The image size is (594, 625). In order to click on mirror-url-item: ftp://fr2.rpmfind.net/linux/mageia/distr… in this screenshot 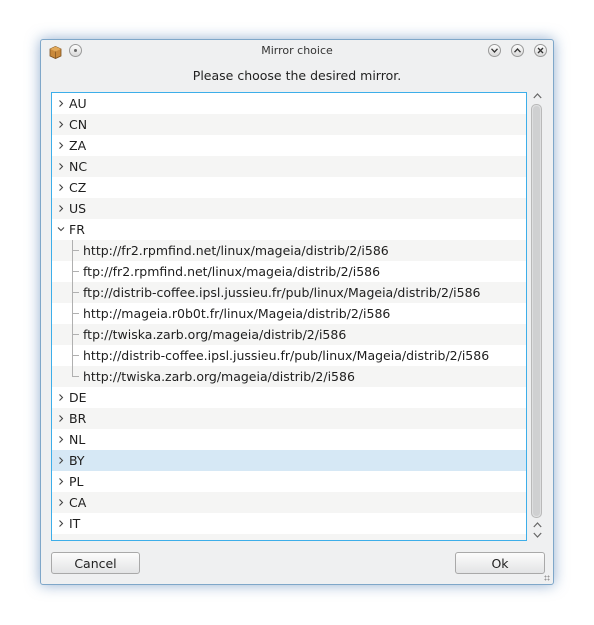, I will do `click(289, 271)`.